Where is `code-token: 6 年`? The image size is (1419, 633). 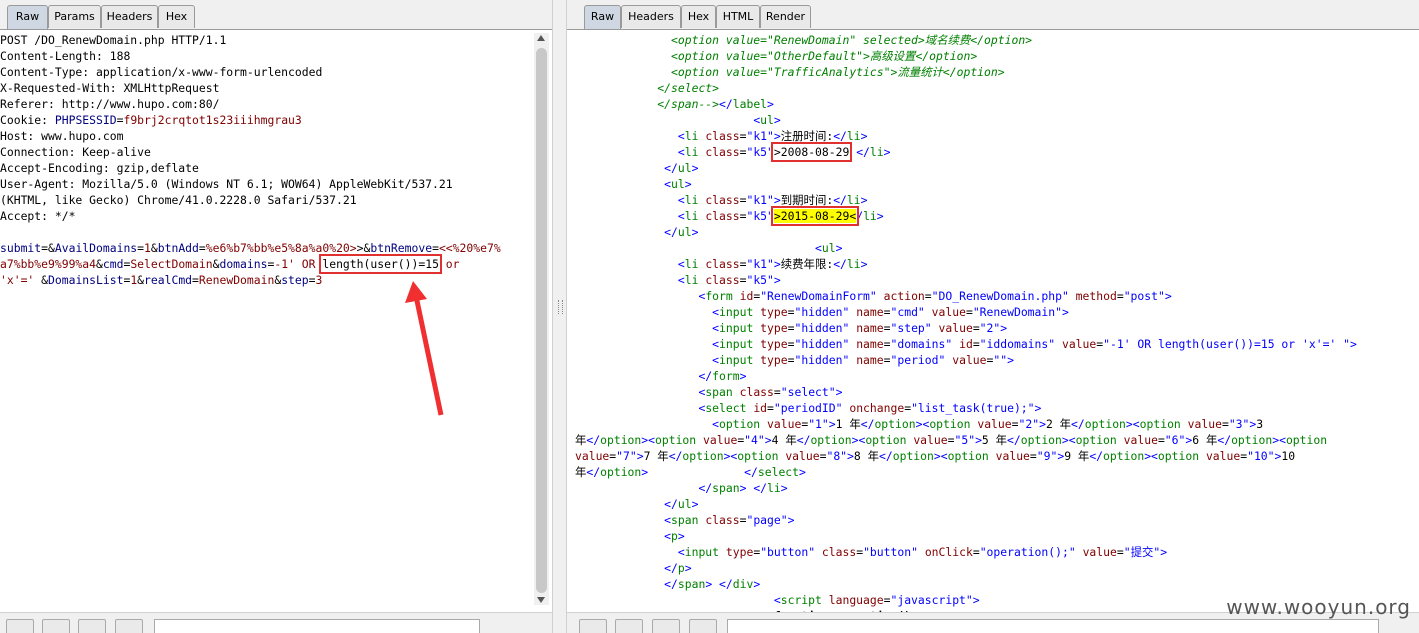
code-token: 6 年 is located at coordinates (1205, 440).